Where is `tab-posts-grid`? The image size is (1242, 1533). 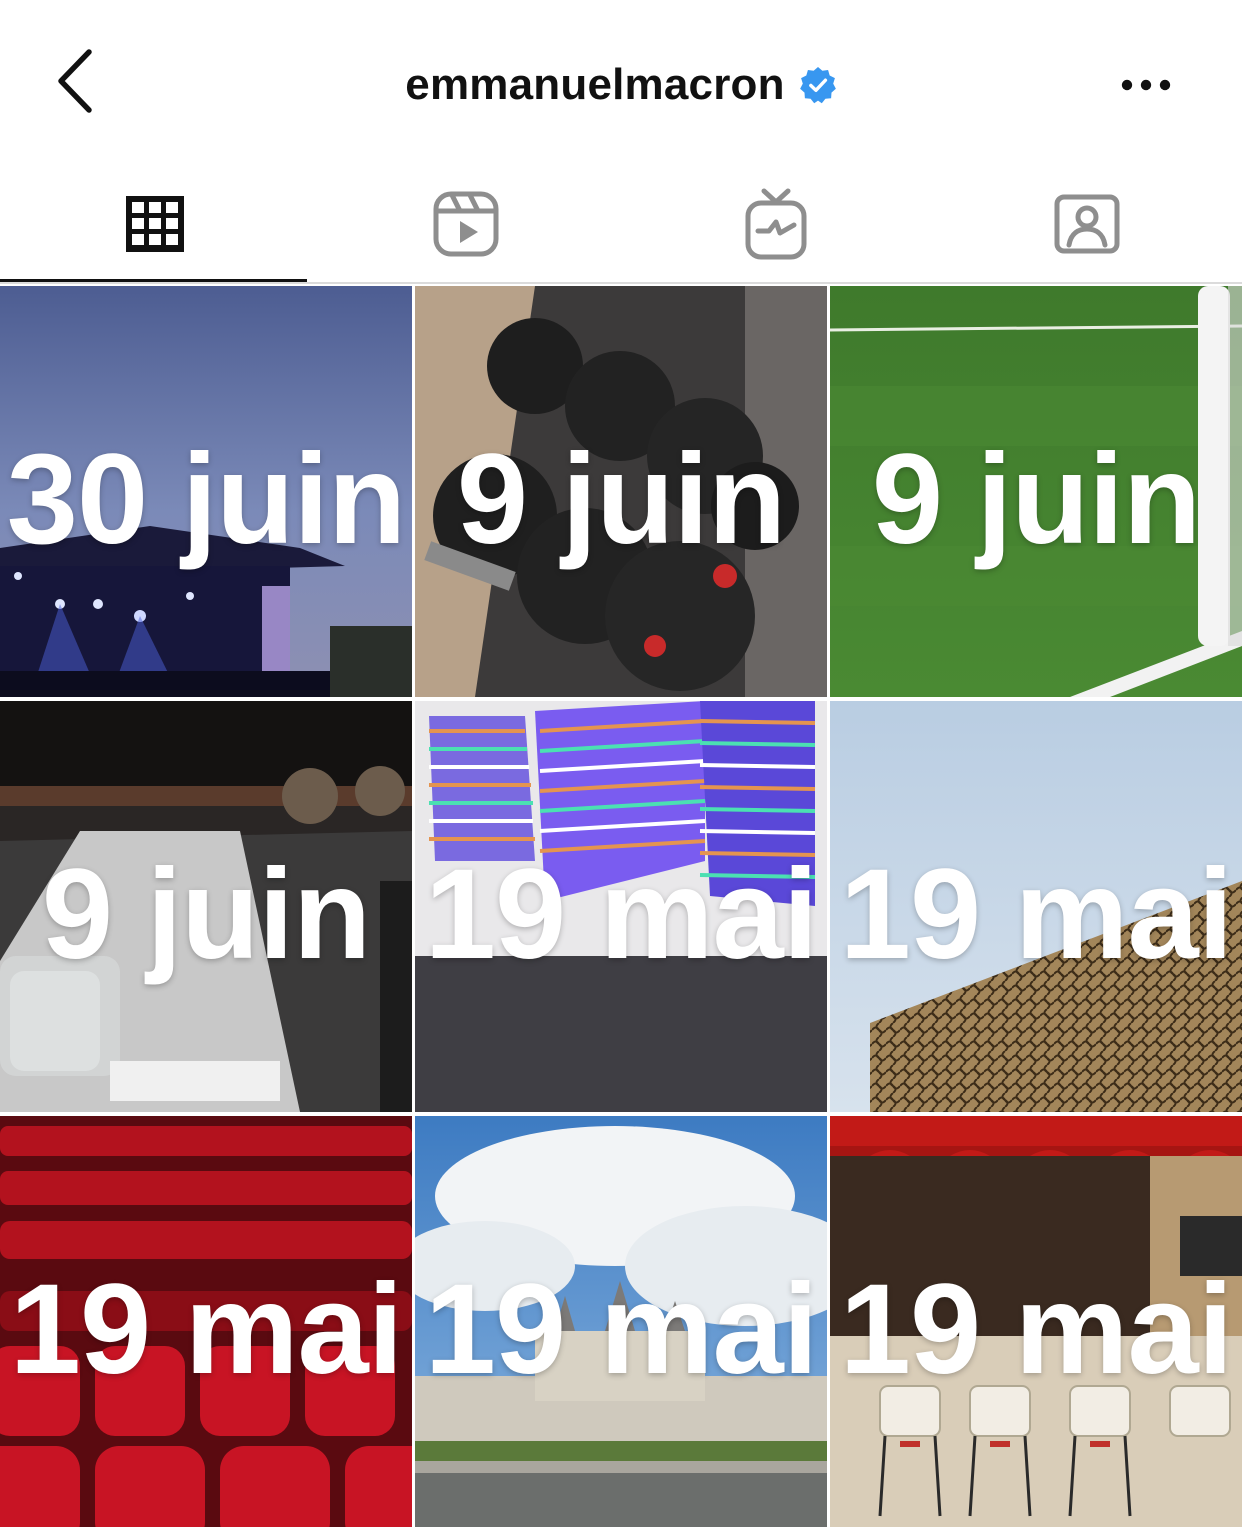 tab-posts-grid is located at coordinates (155, 224).